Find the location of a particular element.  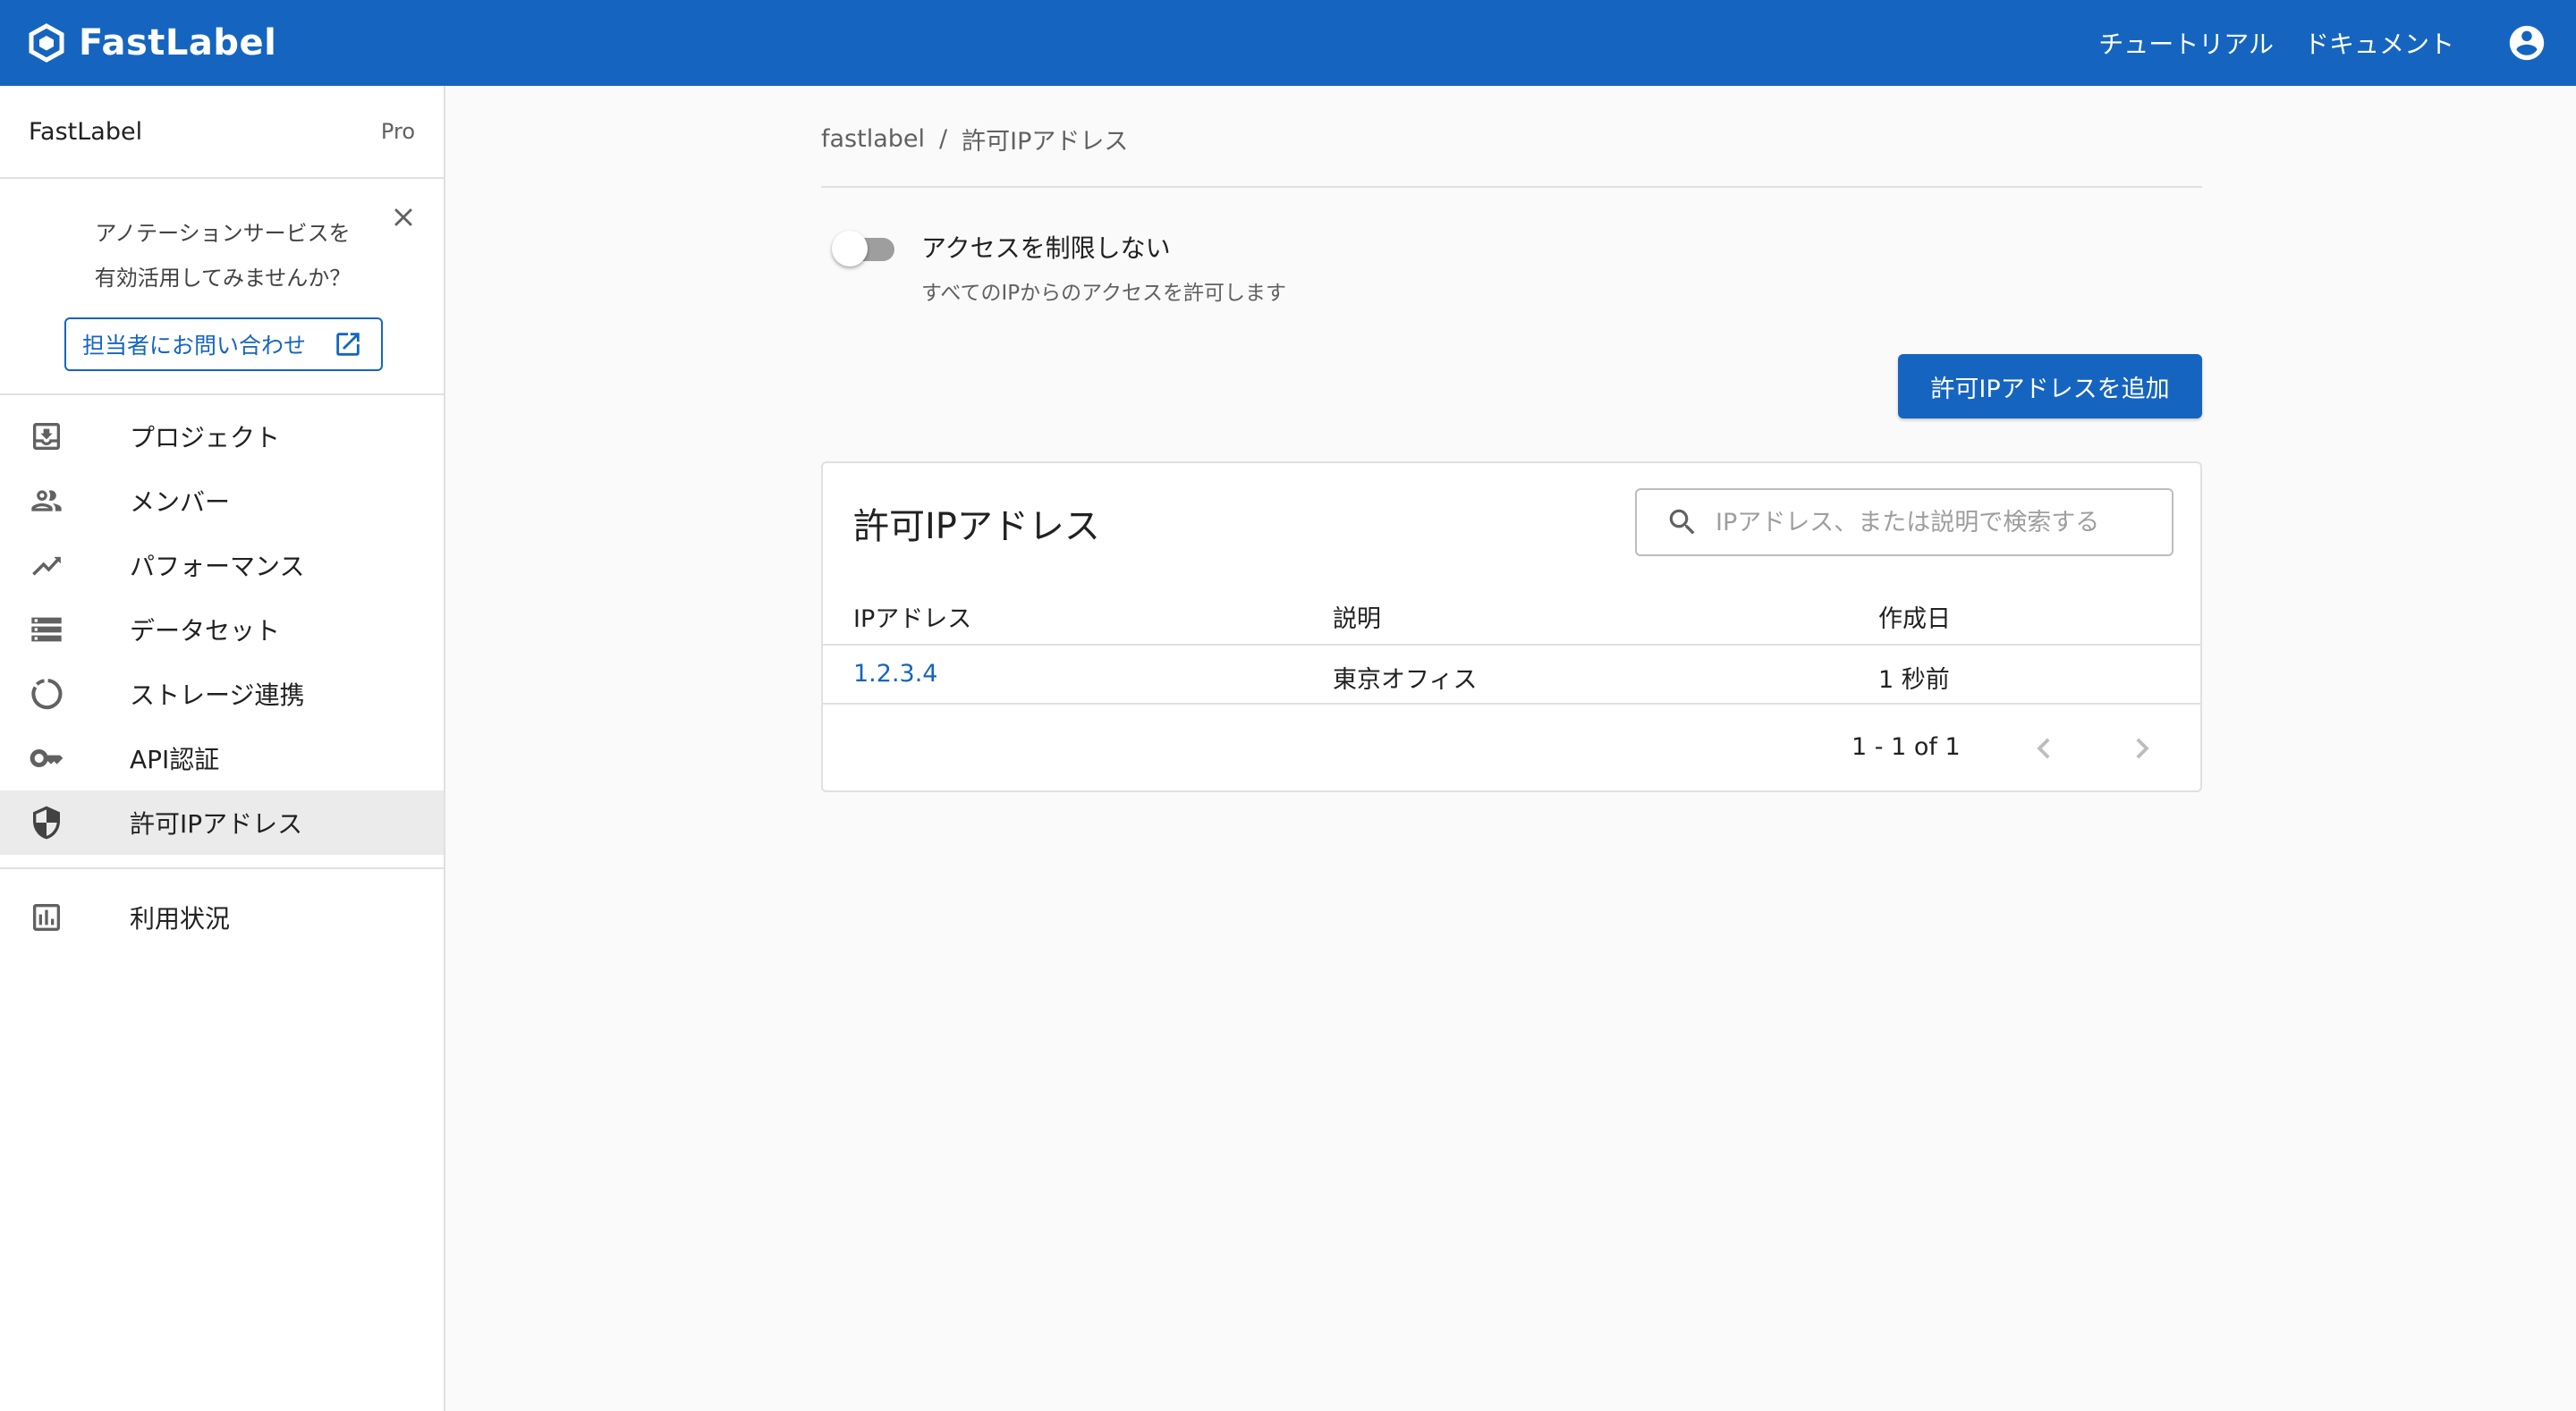

promo-text: アノテーションサービスを 有効活用してみませんか？ is located at coordinates (222, 255).